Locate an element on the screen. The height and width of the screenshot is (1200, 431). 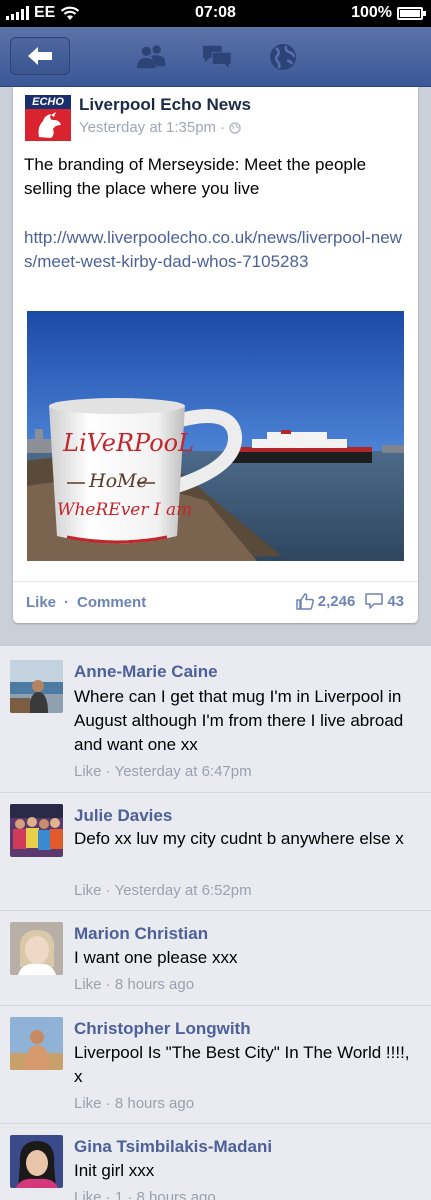
mug-text-2: HoMe is located at coordinates (118, 481).